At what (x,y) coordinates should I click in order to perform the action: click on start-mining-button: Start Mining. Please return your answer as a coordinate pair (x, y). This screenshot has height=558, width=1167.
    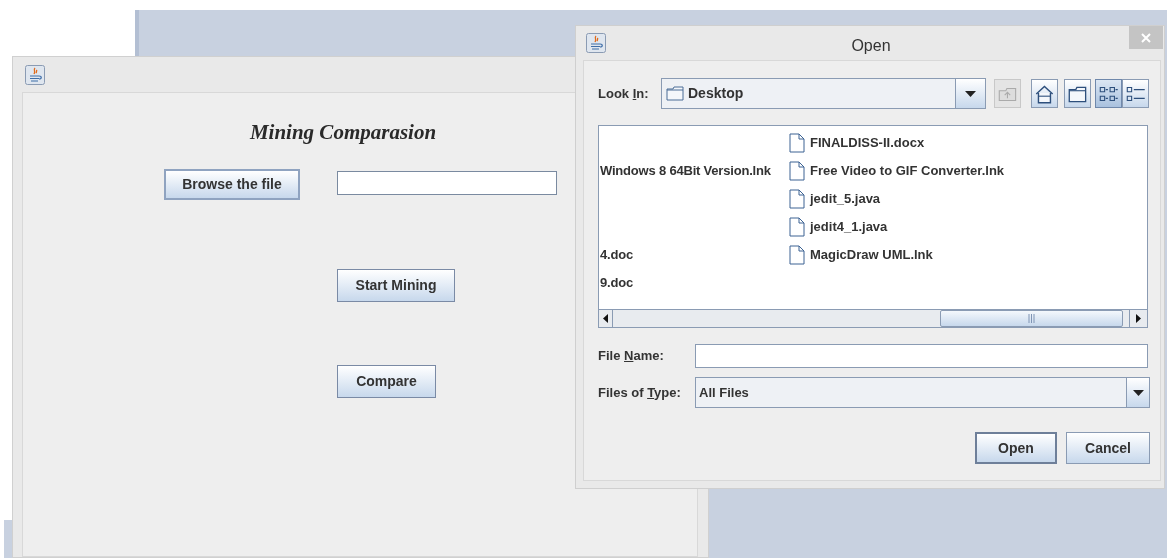
    Looking at the image, I should click on (396, 285).